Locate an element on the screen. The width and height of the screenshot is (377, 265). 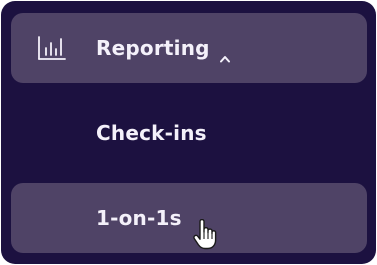
nav-item-reporting-label: Reporting is located at coordinates (153, 48).